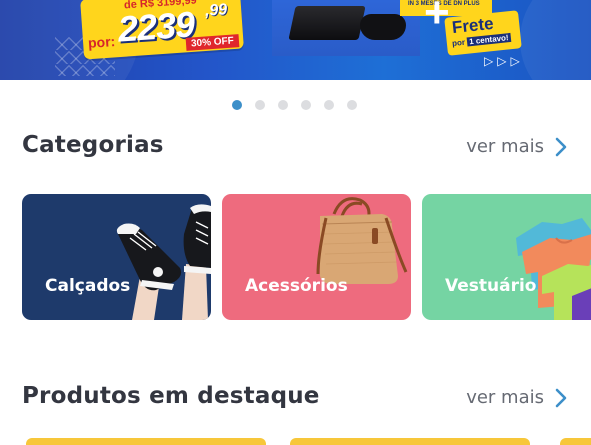 This screenshot has height=445, width=591. I want to click on category-label: Vestuário, so click(491, 286).